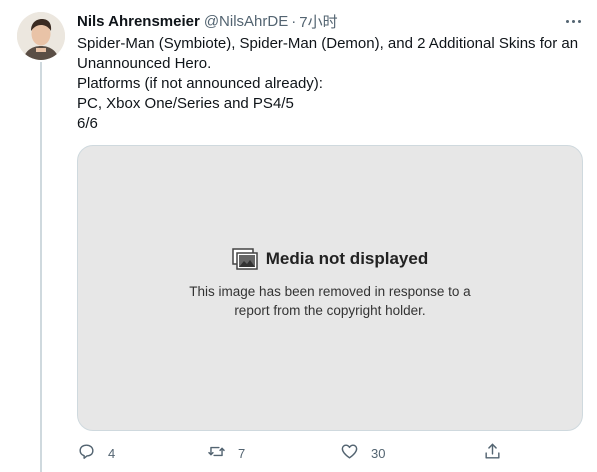 Image resolution: width=597 pixels, height=472 pixels. I want to click on share-icon, so click(492, 453).